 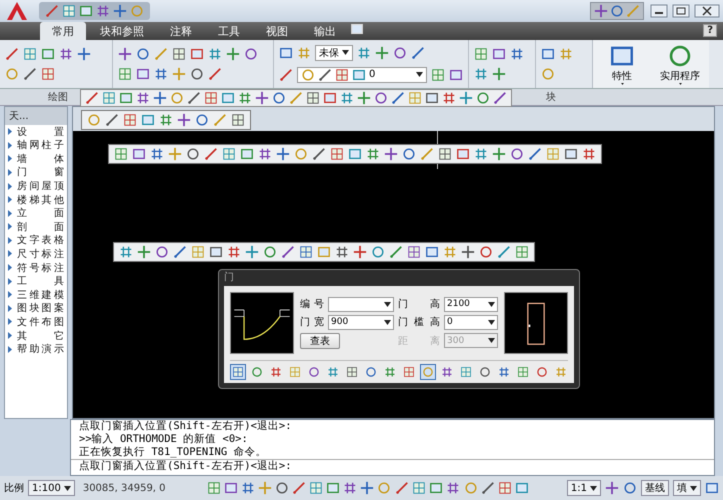 What do you see at coordinates (51, 488) in the screenshot?
I see `scale-dropdown: 1:100` at bounding box center [51, 488].